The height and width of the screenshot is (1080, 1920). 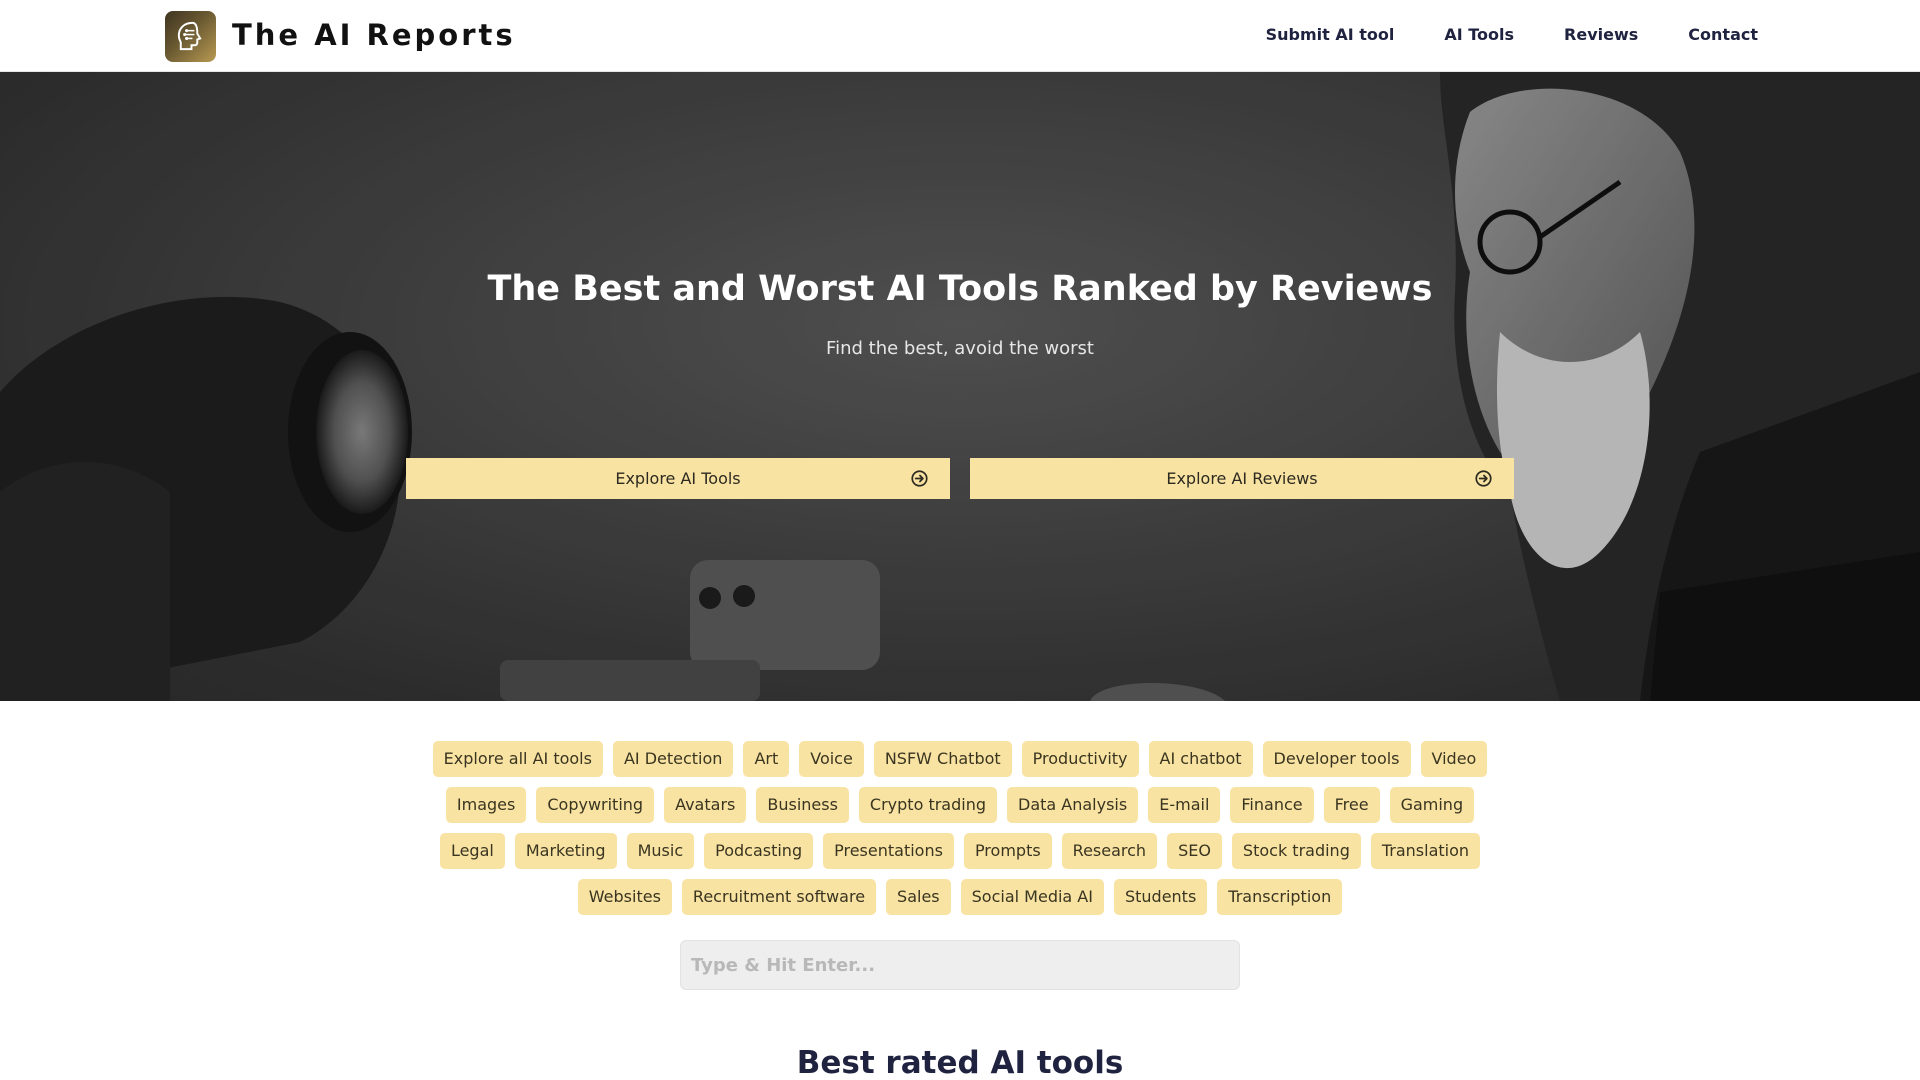 I want to click on category-tag: Business, so click(x=802, y=805).